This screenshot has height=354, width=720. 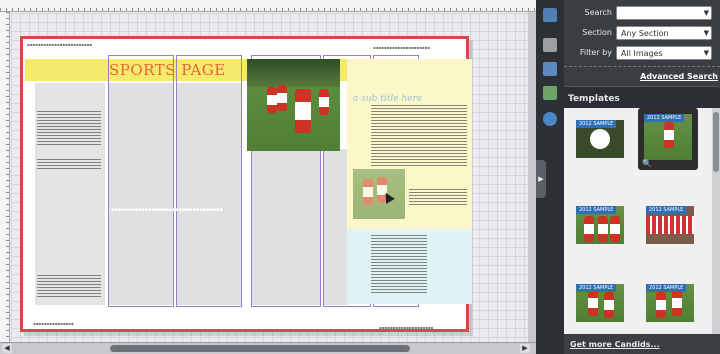 I want to click on team-rows, so click(x=670, y=225).